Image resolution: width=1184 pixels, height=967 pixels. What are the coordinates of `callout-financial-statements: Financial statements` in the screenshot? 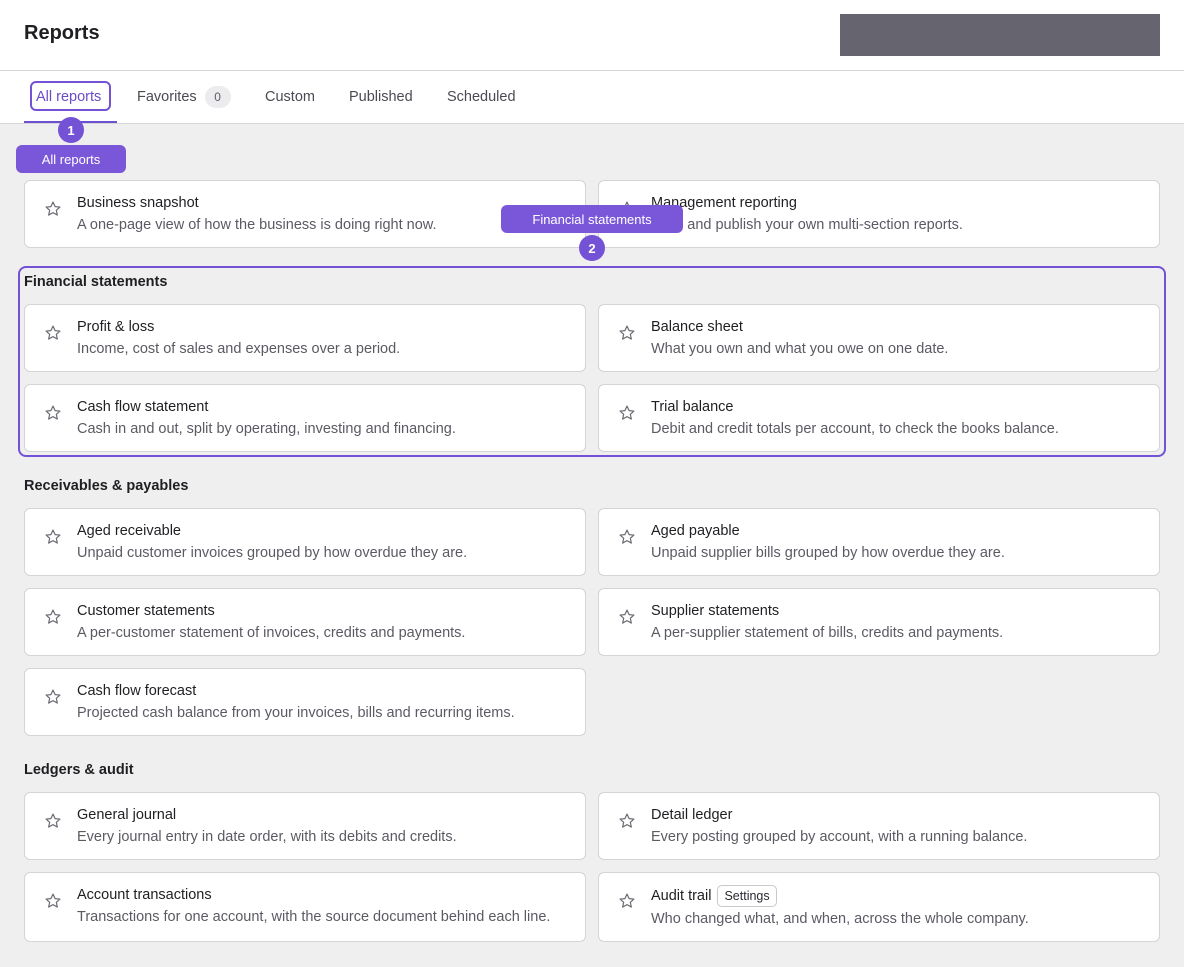 It's located at (592, 219).